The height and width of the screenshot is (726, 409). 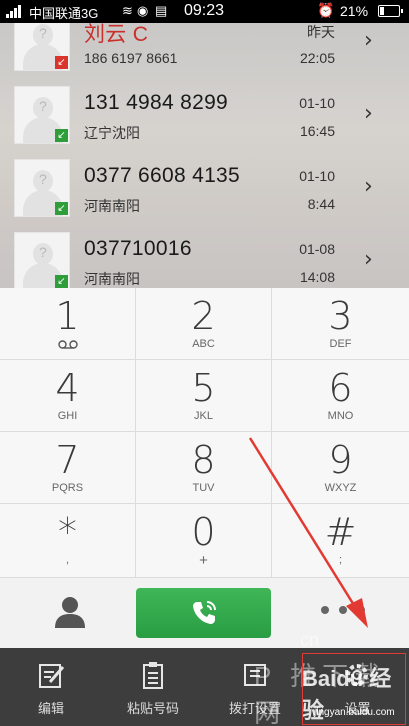 What do you see at coordinates (138, 248) in the screenshot?
I see `call-number: 037710016` at bounding box center [138, 248].